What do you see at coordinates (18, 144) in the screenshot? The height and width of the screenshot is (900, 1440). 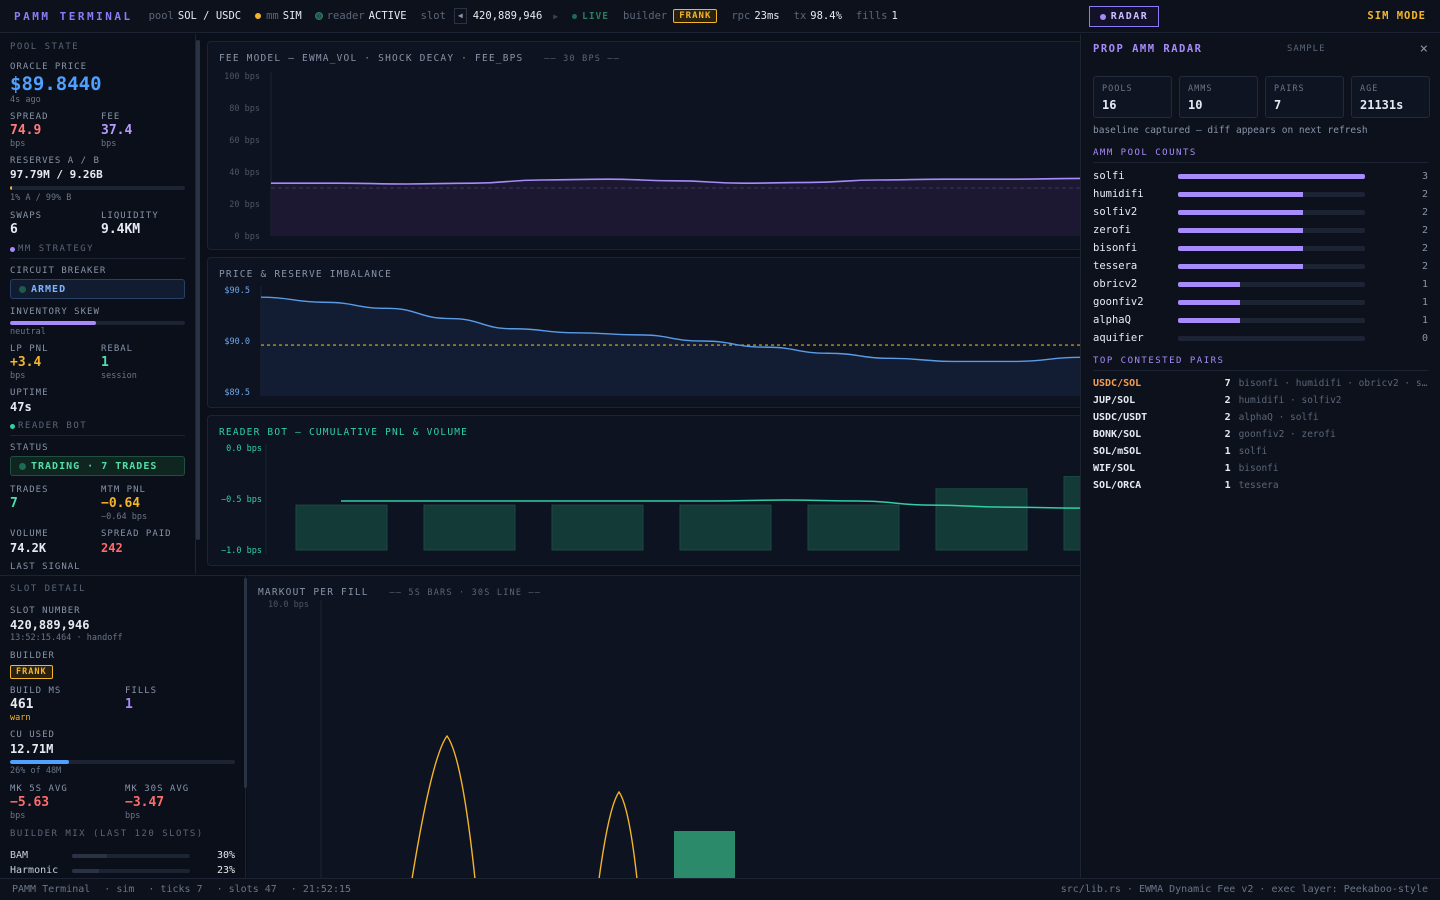 I see `spread-unit: bps` at bounding box center [18, 144].